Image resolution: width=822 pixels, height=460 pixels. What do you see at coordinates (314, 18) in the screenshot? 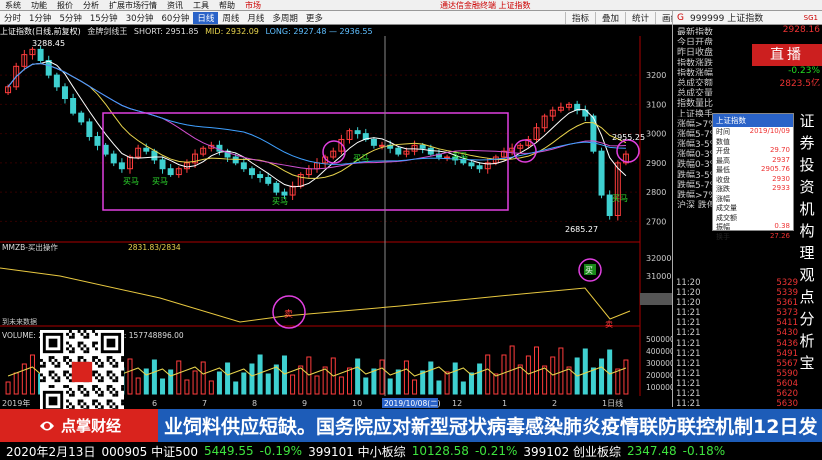
I see `period-tab: 更多` at bounding box center [314, 18].